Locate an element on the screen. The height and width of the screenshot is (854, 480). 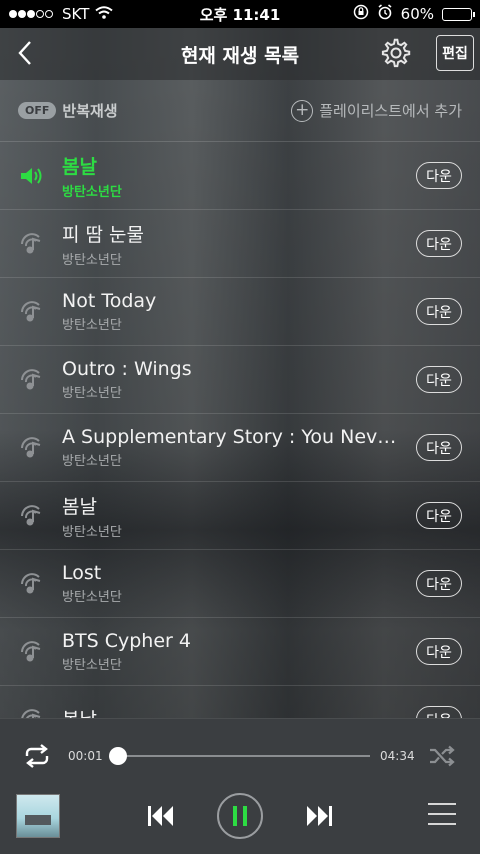
menu-button is located at coordinates (442, 816).